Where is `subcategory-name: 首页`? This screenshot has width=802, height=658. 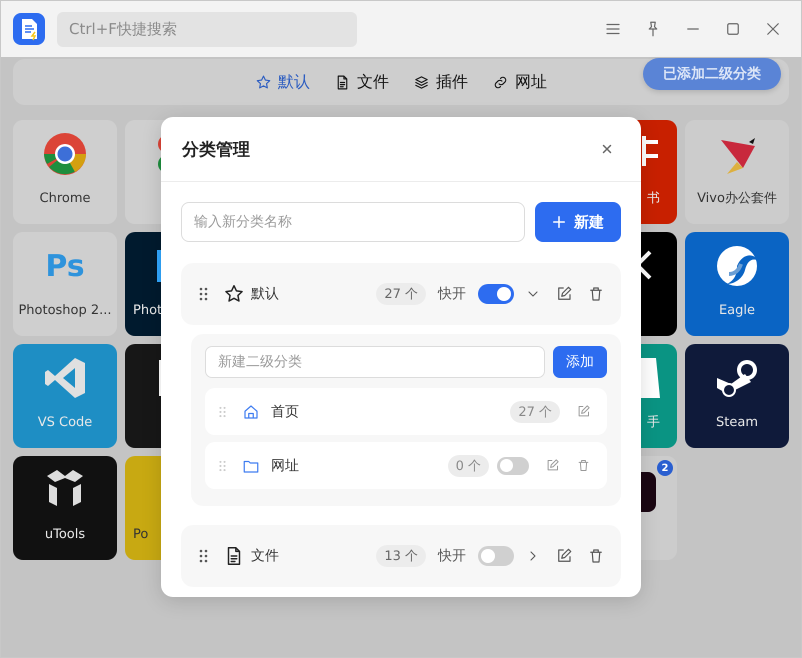
subcategory-name: 首页 is located at coordinates (285, 411).